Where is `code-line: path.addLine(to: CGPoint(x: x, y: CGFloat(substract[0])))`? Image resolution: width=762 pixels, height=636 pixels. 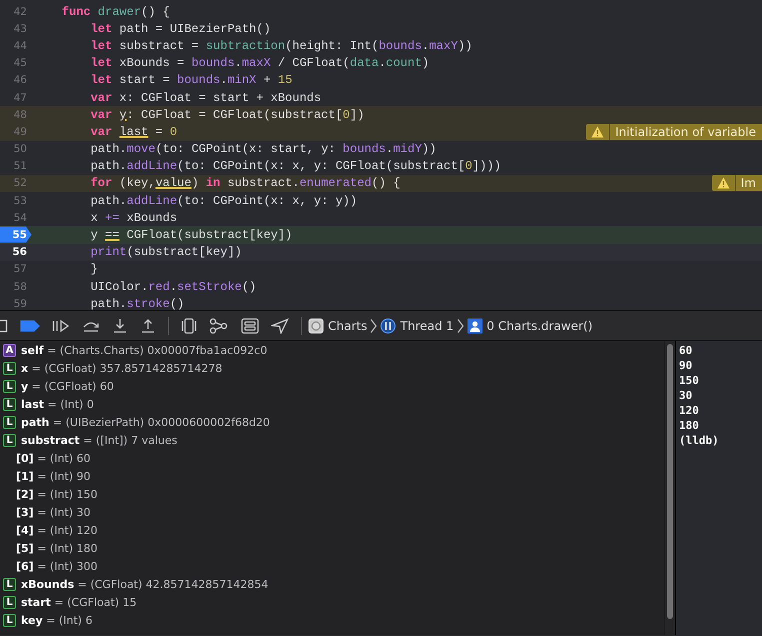 code-line: path.addLine(to: CGPoint(x: x, y: CGFloat(substract[0]))) is located at coordinates (296, 166).